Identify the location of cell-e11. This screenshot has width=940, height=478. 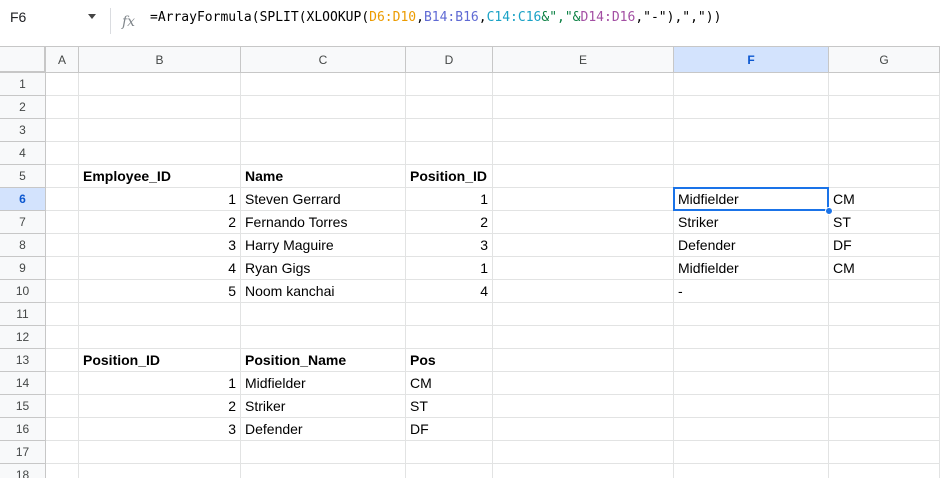
(583, 314).